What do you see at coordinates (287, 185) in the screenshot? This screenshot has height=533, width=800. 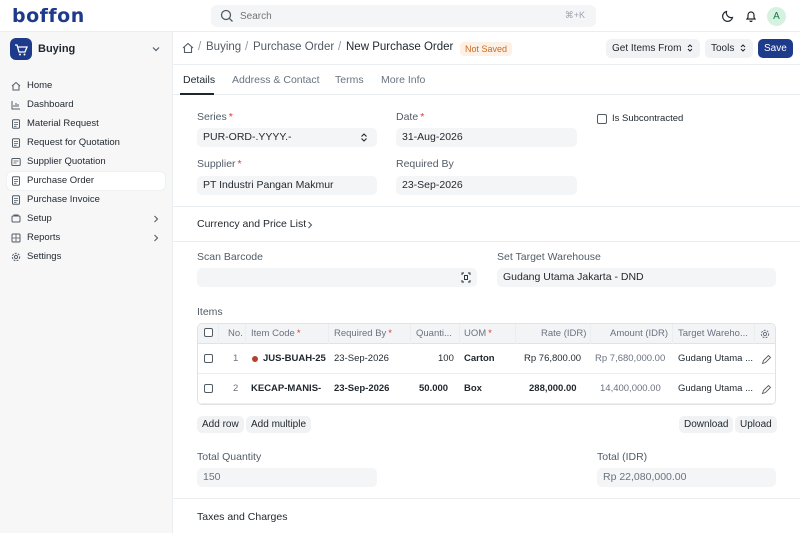 I see `supplier-input: PT Industri Pangan Makmur` at bounding box center [287, 185].